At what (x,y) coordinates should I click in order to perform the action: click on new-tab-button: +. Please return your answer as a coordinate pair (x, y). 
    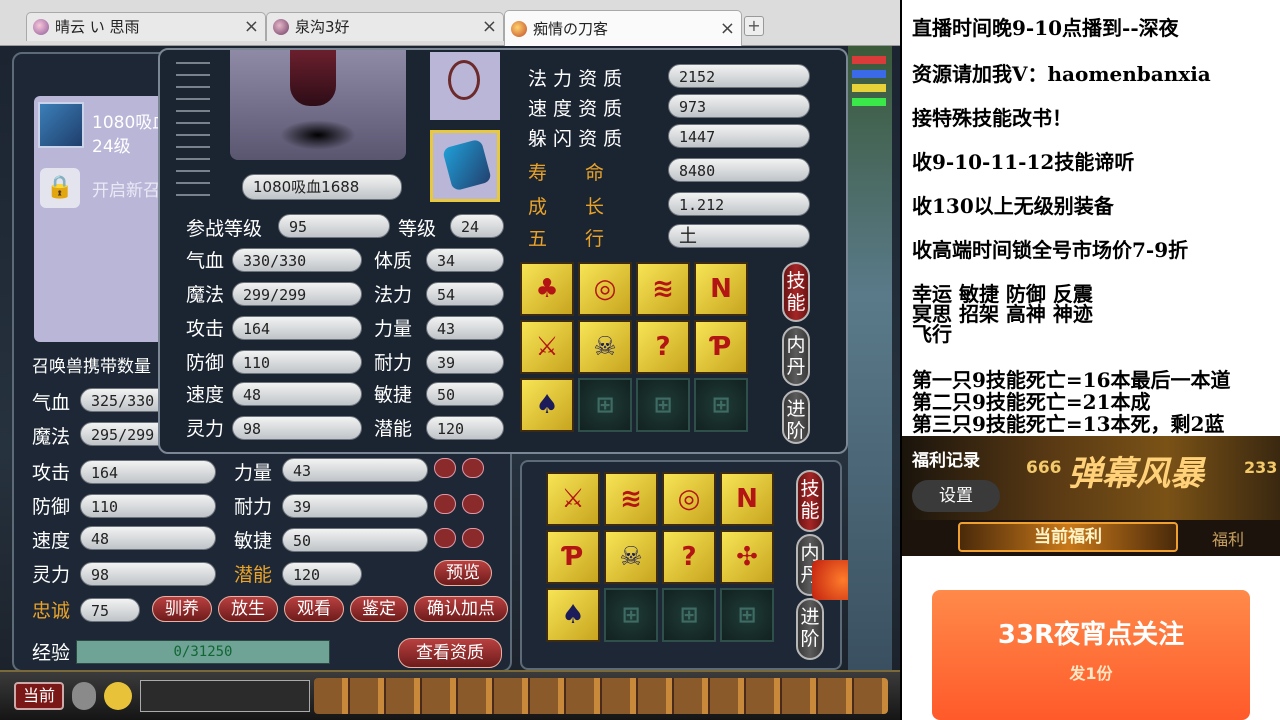
    Looking at the image, I should click on (754, 26).